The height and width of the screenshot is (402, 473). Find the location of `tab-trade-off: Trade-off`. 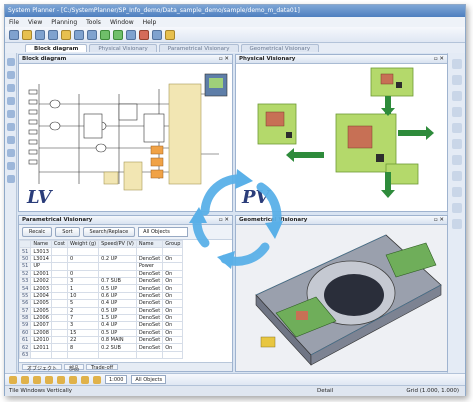

tab-trade-off: Trade-off is located at coordinates (102, 367).